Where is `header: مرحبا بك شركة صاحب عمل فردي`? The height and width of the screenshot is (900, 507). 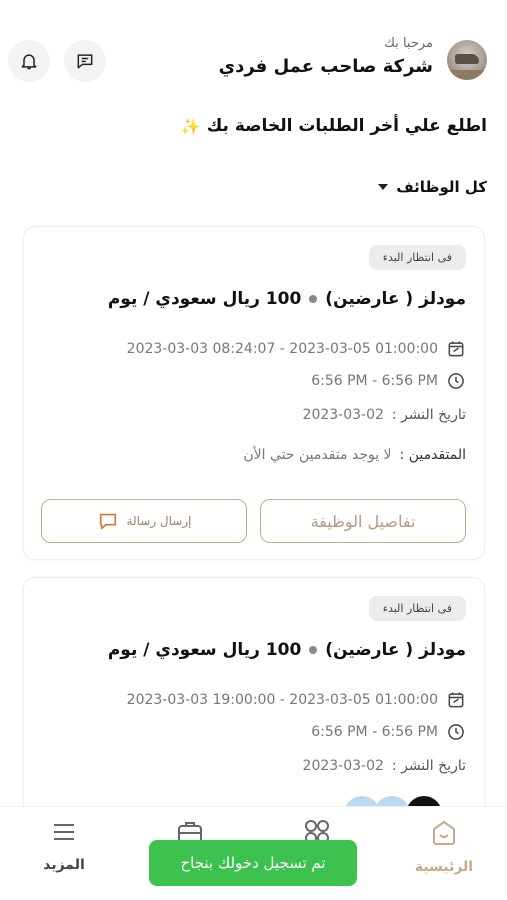
header: مرحبا بك شركة صاحب عمل فردي is located at coordinates (253, 62).